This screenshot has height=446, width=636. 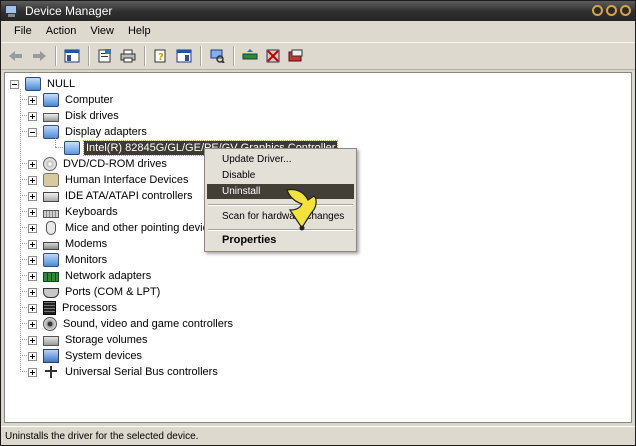 I want to click on forward-button, so click(x=39, y=56).